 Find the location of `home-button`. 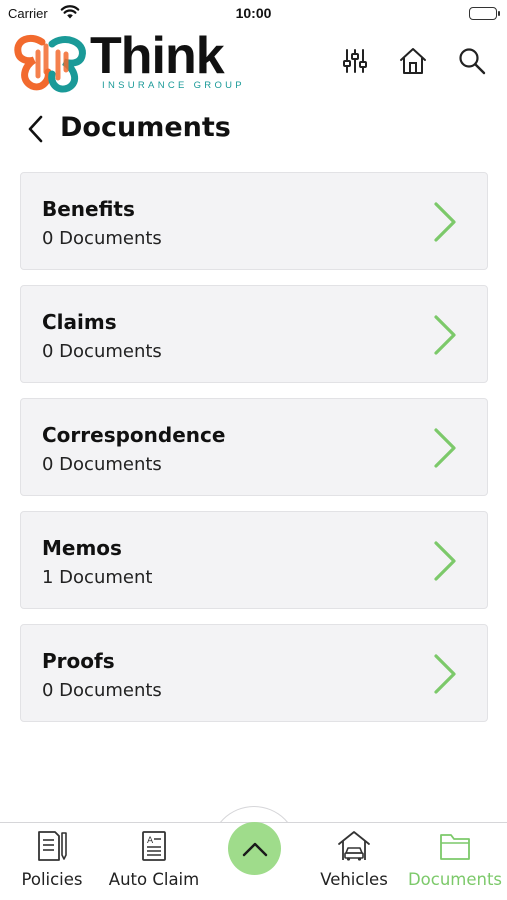

home-button is located at coordinates (413, 61).